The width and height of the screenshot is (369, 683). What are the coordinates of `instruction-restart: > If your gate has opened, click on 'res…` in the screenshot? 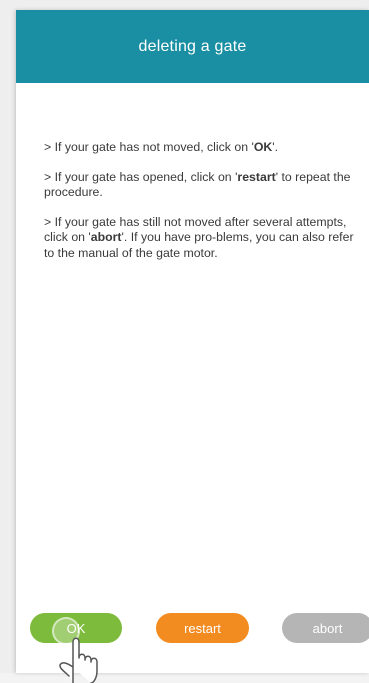 It's located at (199, 185).